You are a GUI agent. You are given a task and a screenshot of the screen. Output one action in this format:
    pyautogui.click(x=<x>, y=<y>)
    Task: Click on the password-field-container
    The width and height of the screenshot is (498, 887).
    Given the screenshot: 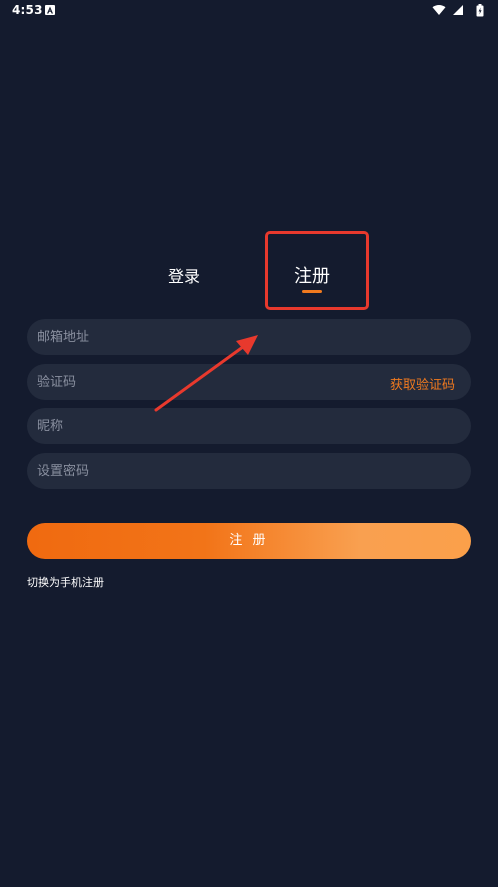 What is the action you would take?
    pyautogui.click(x=249, y=471)
    